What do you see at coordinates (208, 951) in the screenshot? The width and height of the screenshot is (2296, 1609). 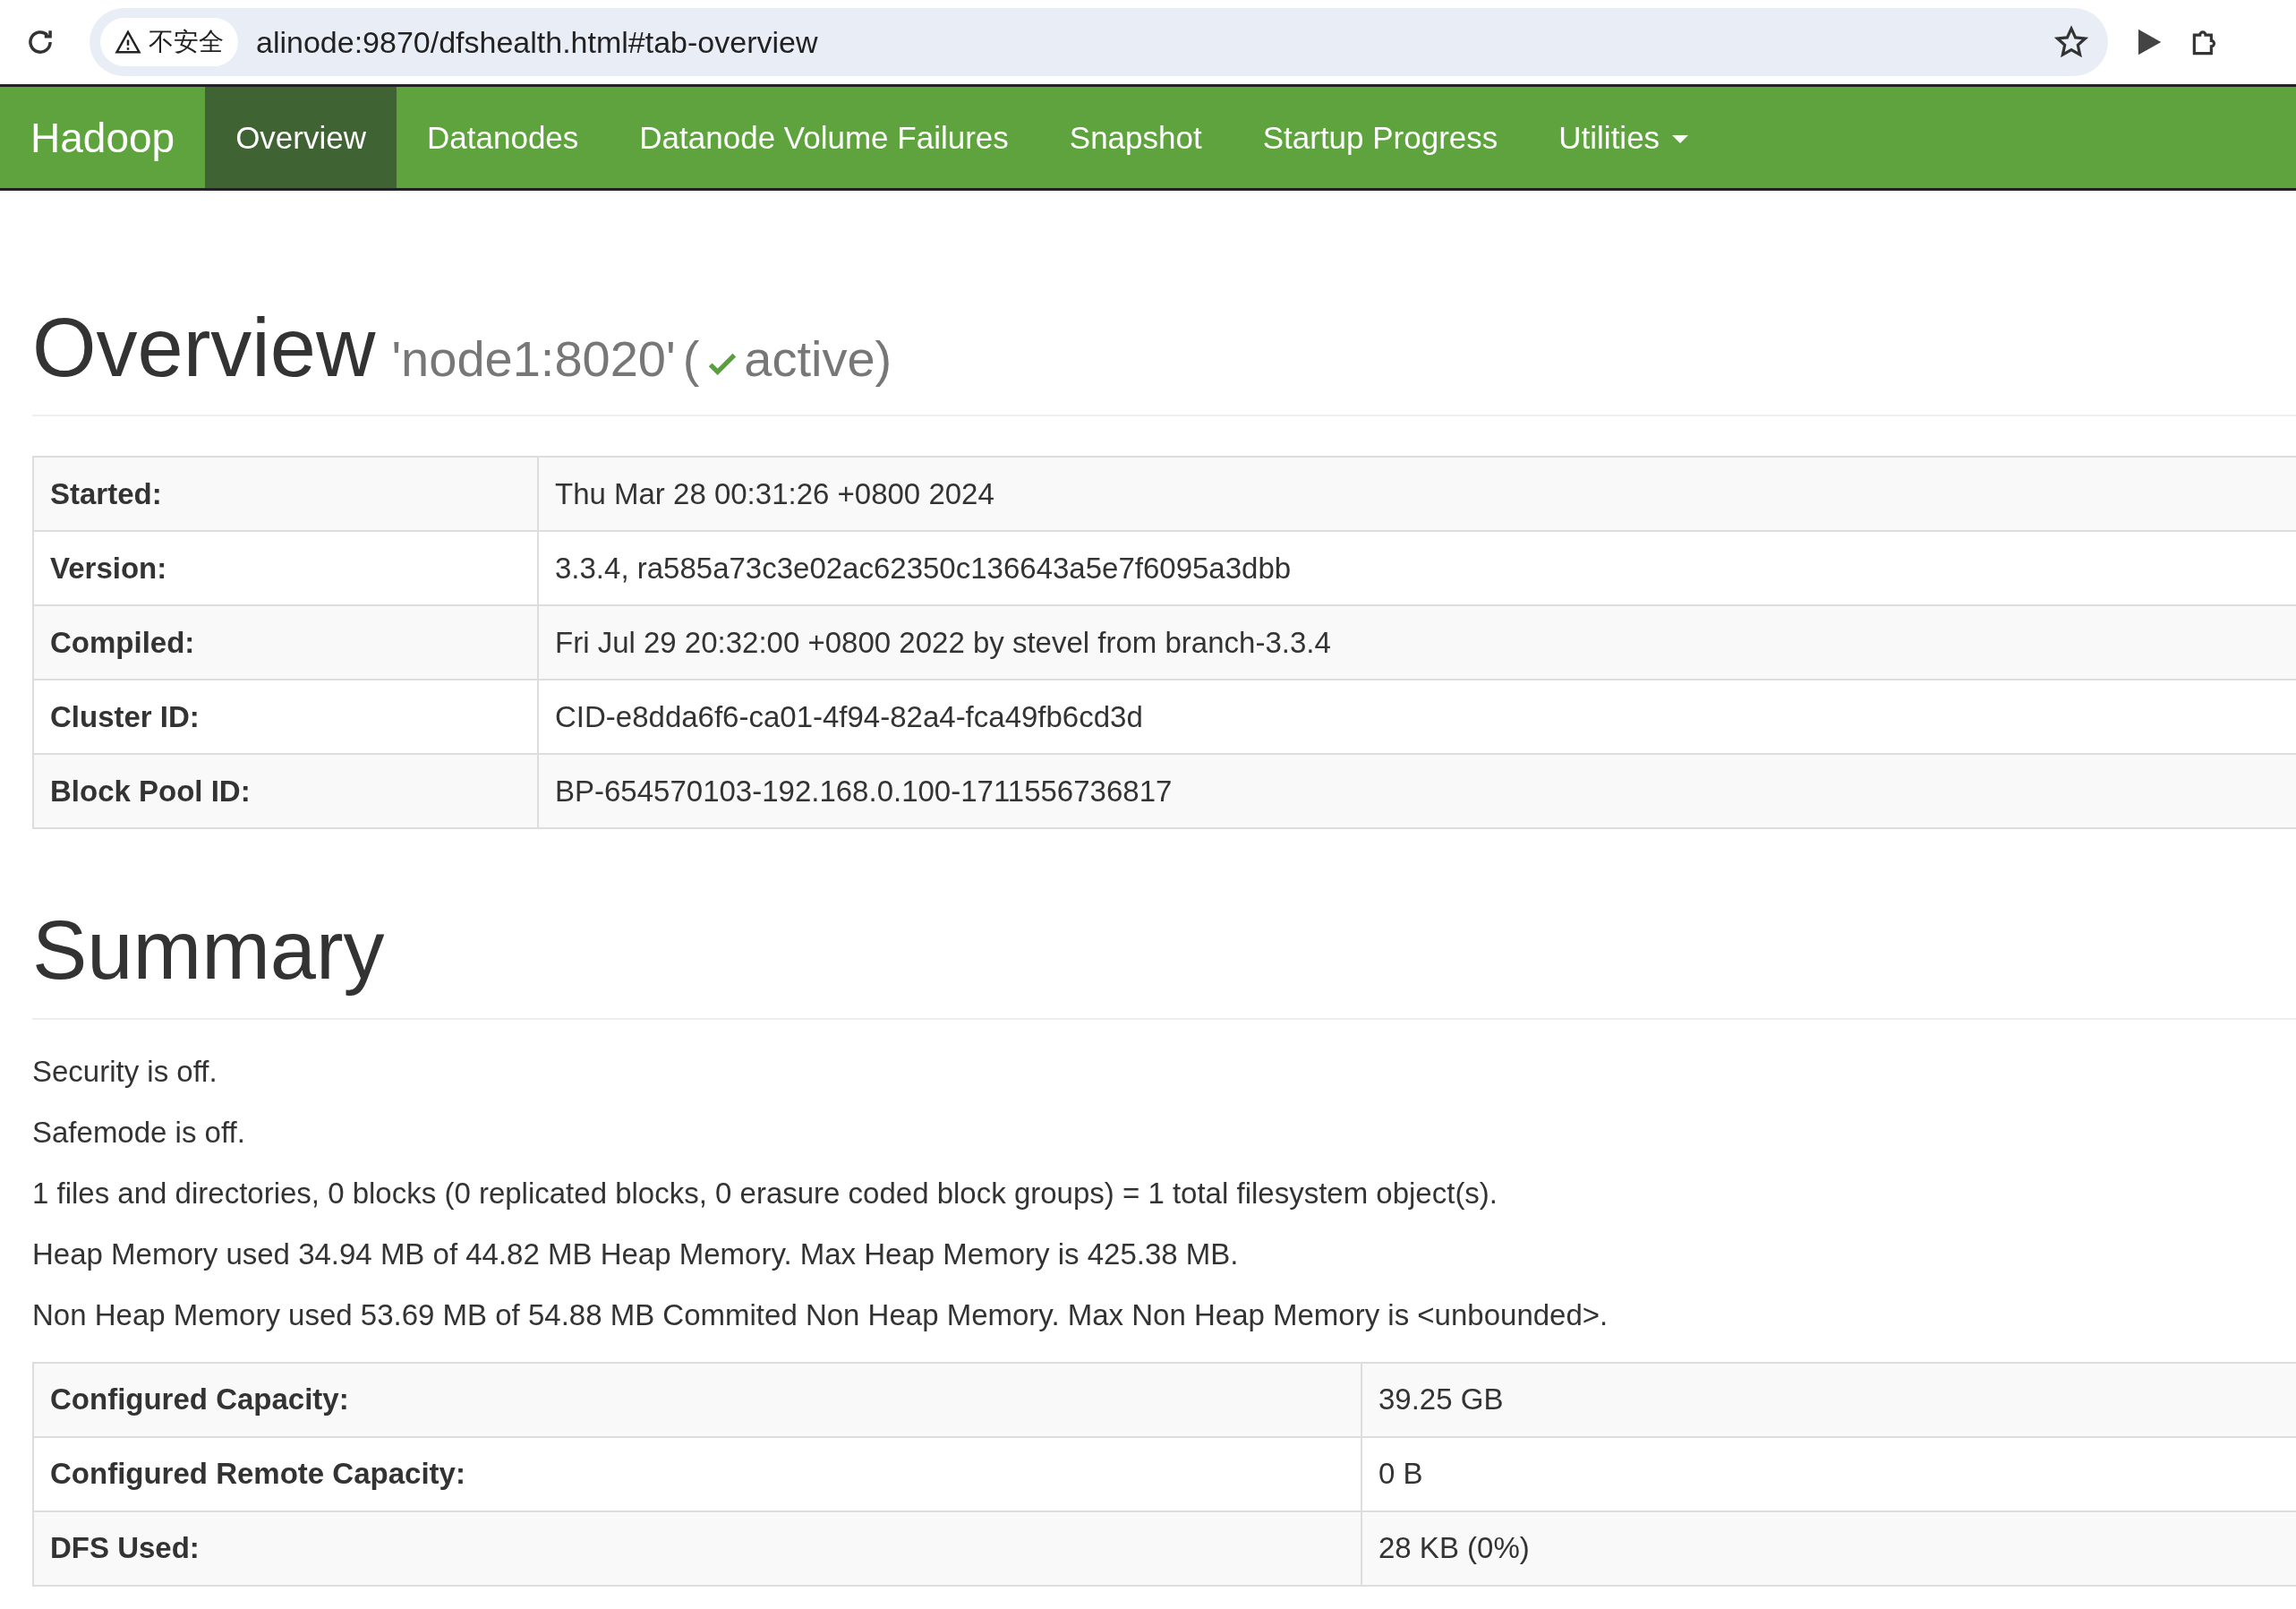 I see `section-title: Summary` at bounding box center [208, 951].